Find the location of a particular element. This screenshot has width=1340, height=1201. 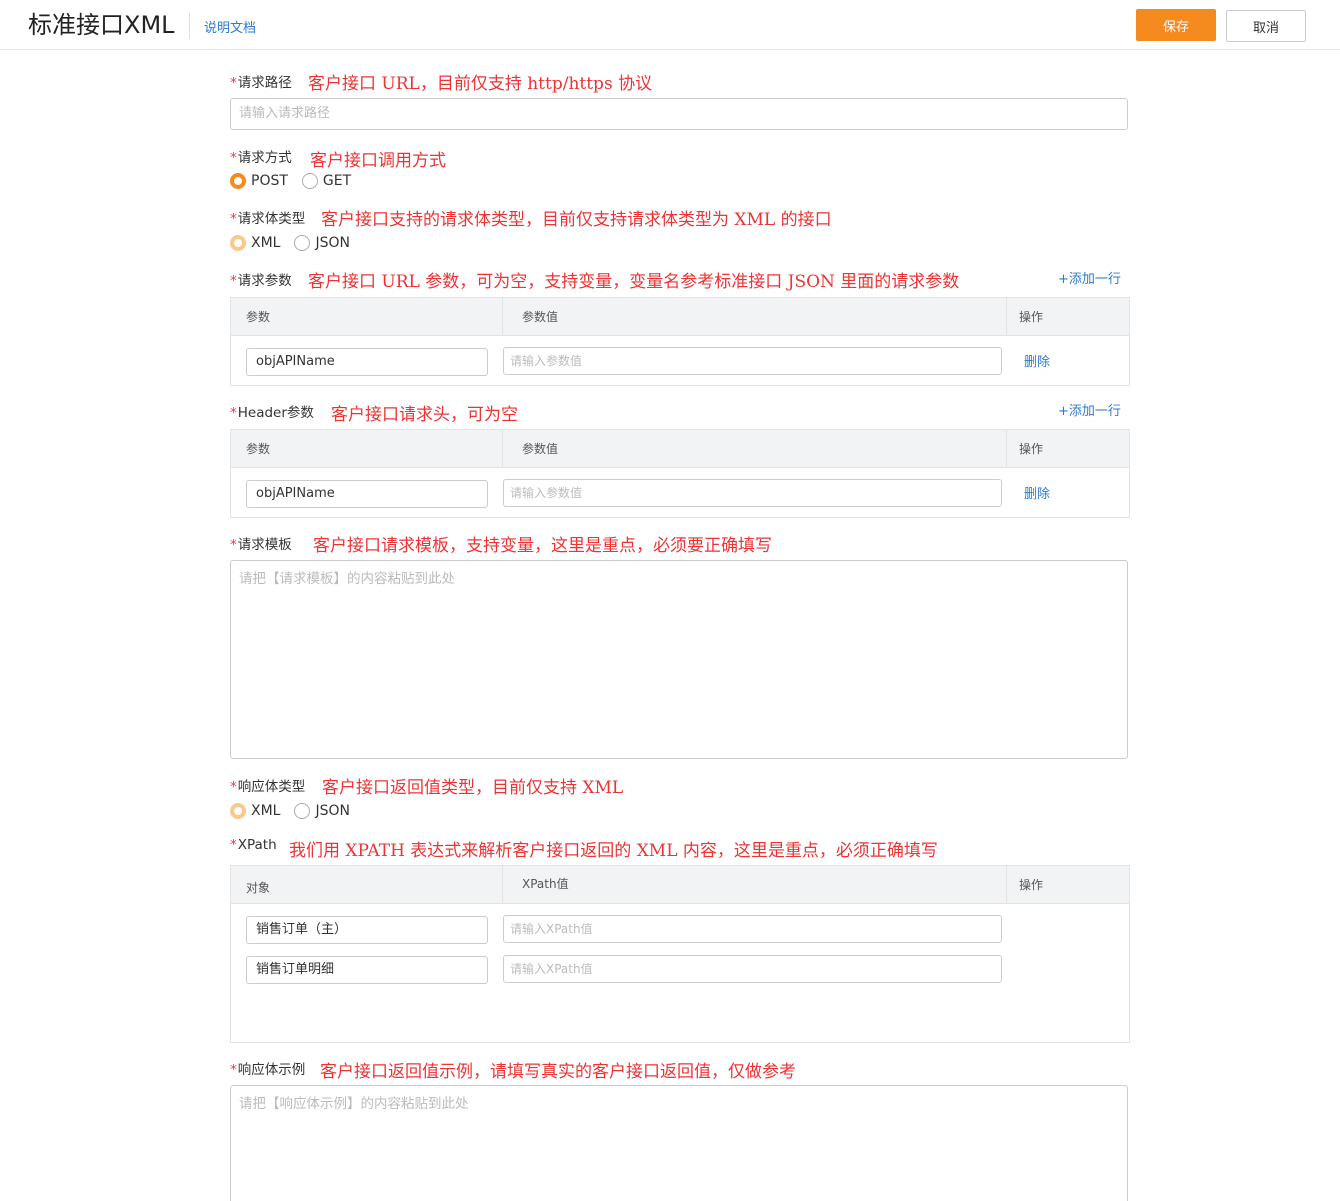

xpath-object-input: 销售订单明细 is located at coordinates (367, 970).